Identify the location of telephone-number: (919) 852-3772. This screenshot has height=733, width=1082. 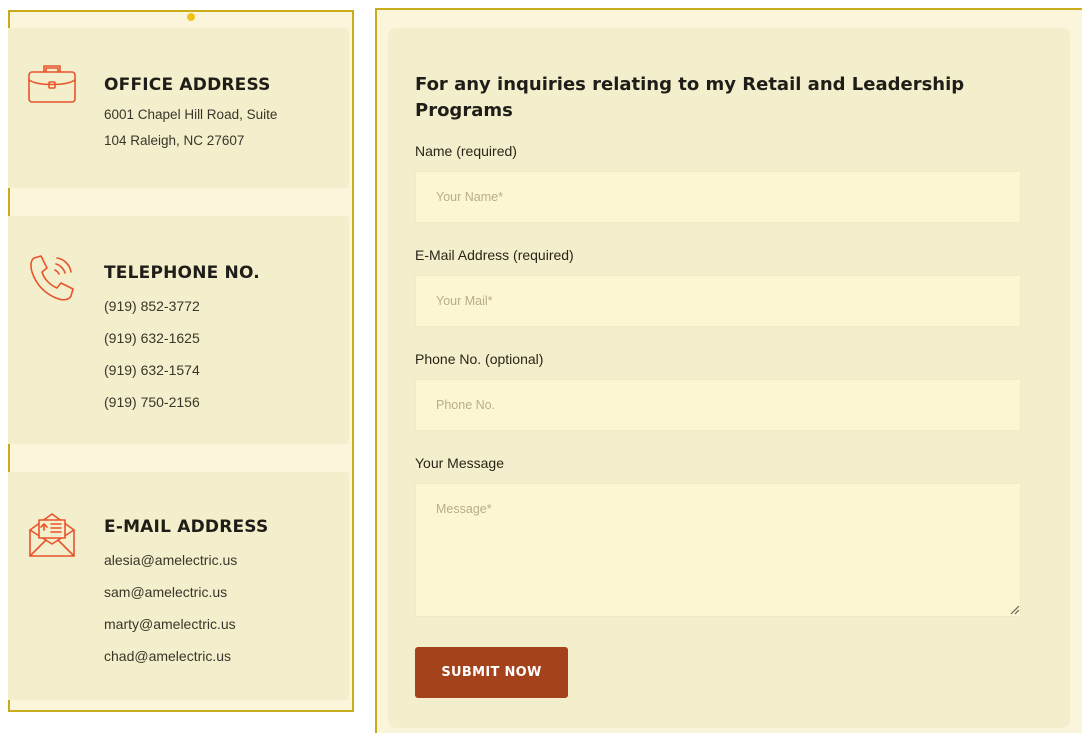
(221, 306).